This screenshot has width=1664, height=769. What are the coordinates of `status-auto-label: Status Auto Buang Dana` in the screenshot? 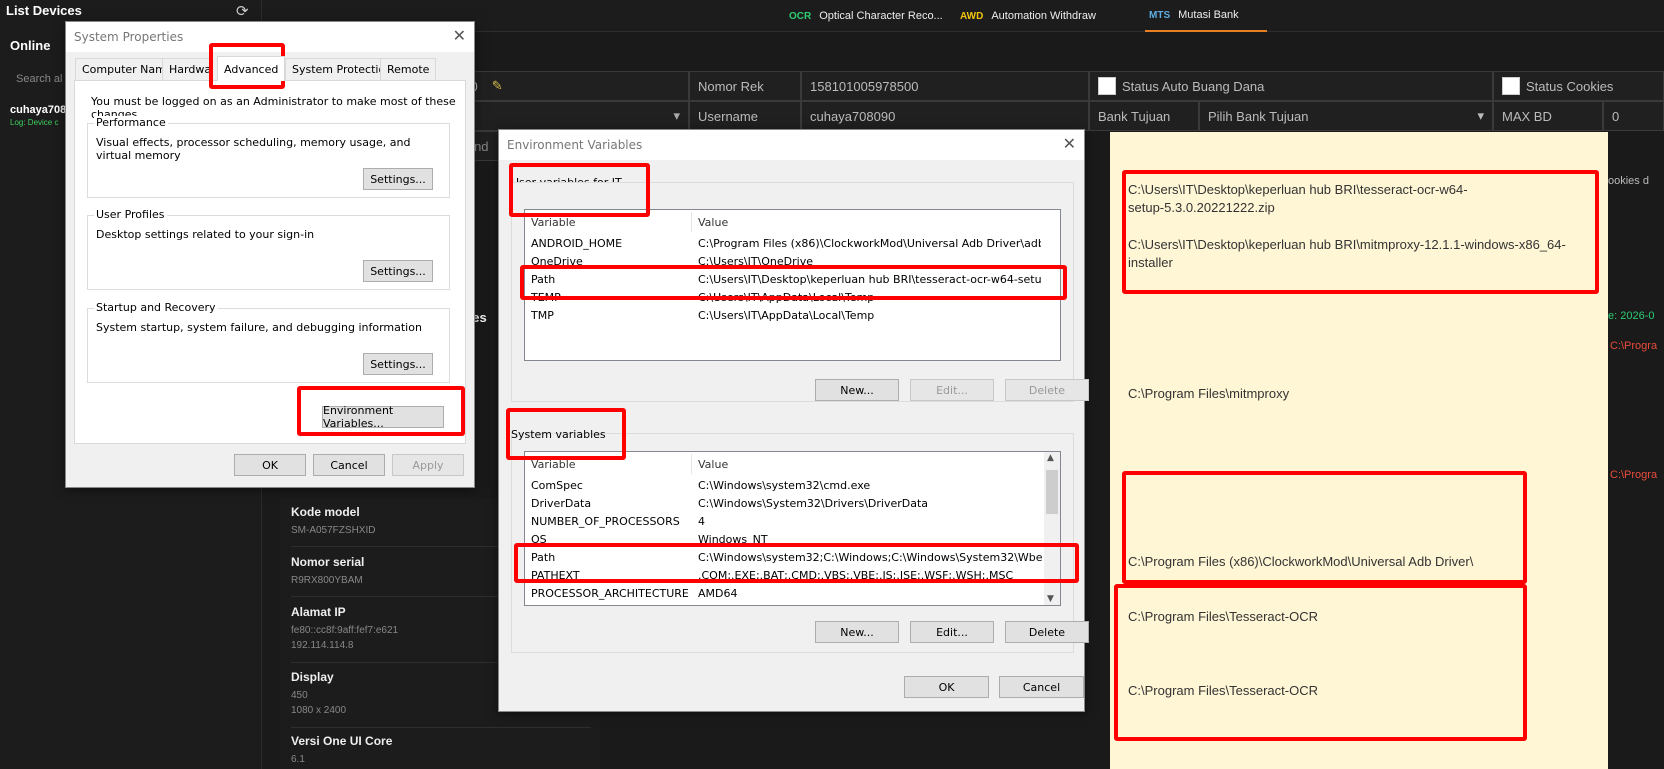 It's located at (1193, 86).